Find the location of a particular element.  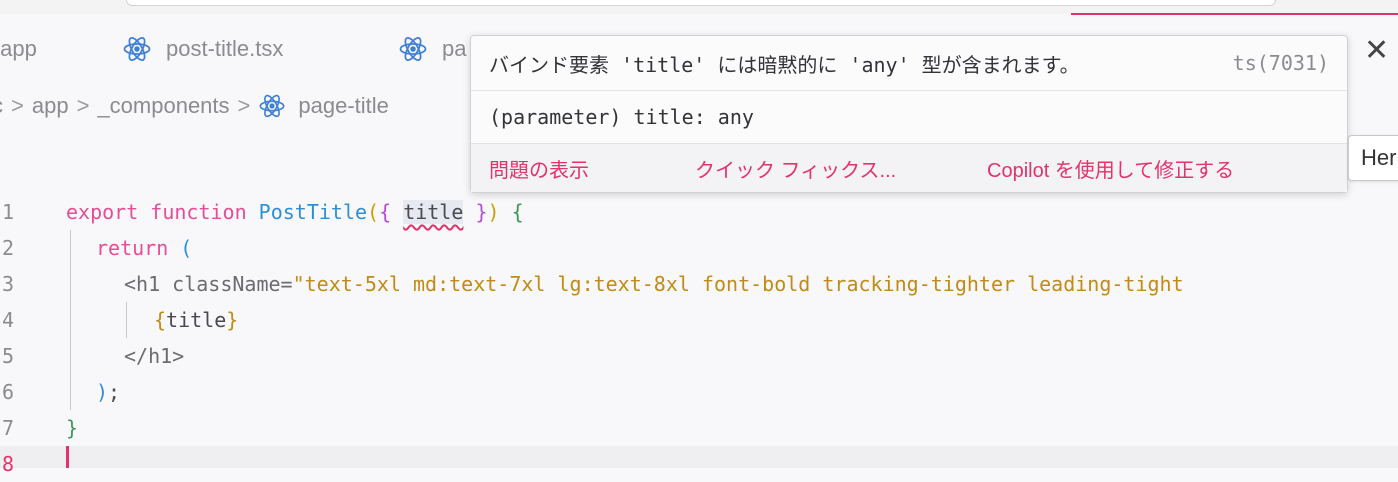

line-number: 2 is located at coordinates (7, 248).